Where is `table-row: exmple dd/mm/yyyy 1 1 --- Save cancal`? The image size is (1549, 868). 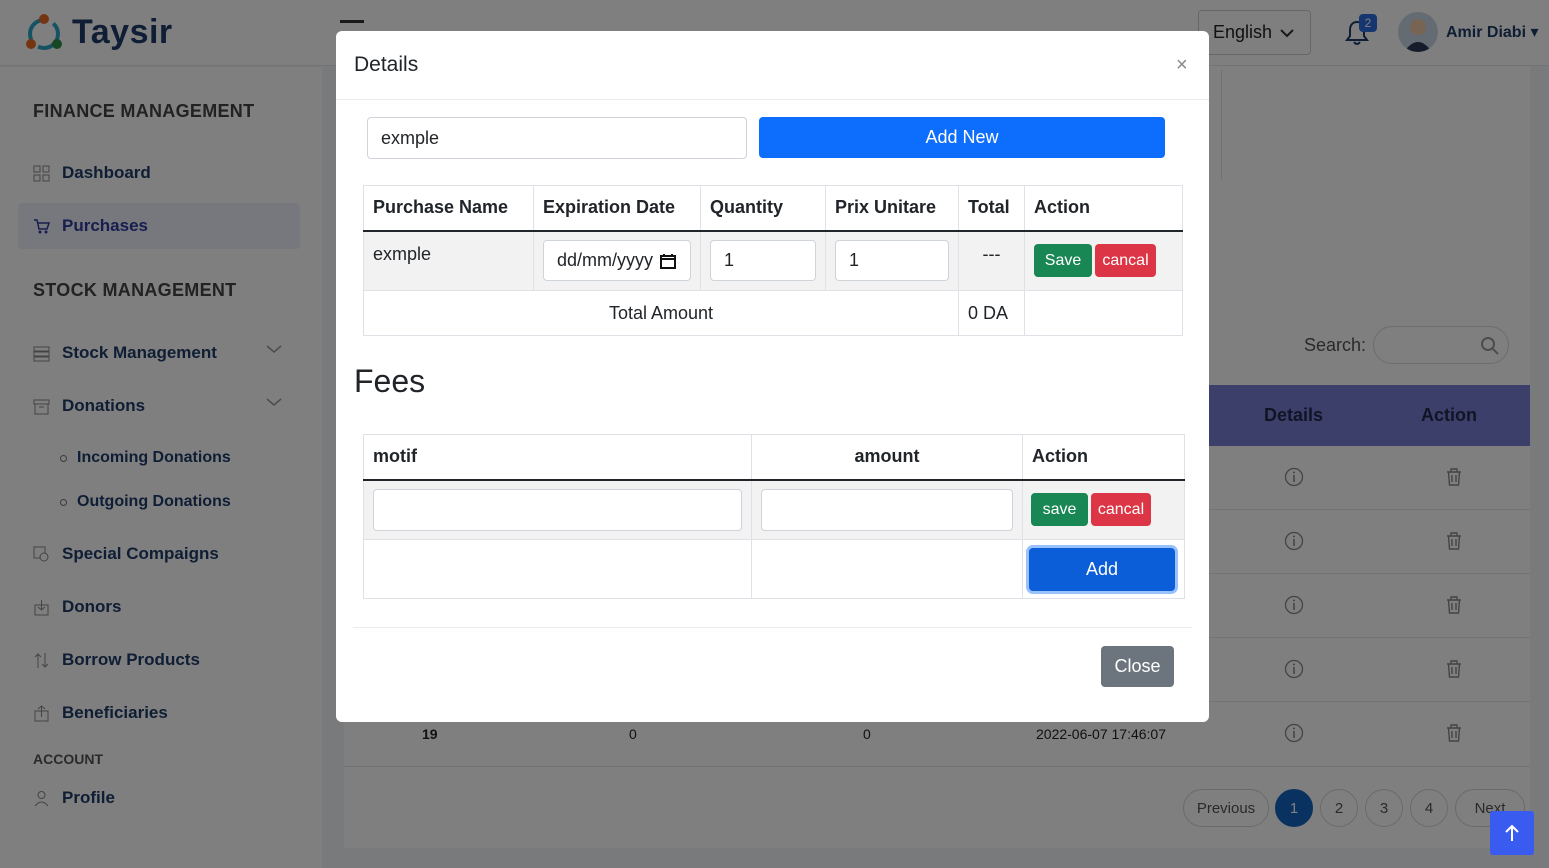
table-row: exmple dd/mm/yyyy 1 1 --- Save cancal is located at coordinates (773, 260).